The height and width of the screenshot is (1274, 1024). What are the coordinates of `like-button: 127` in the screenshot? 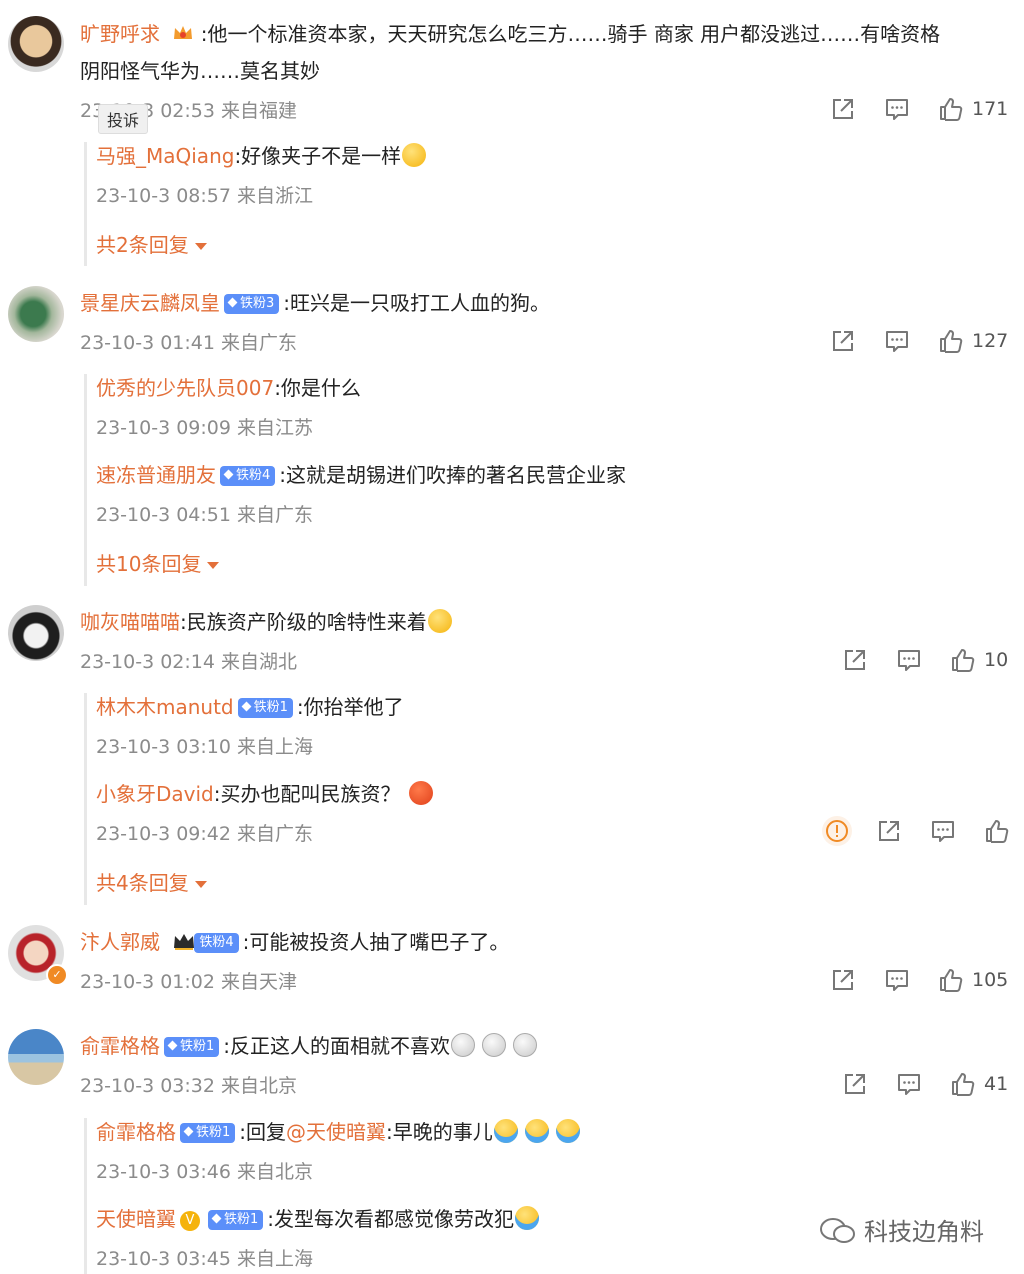 It's located at (973, 341).